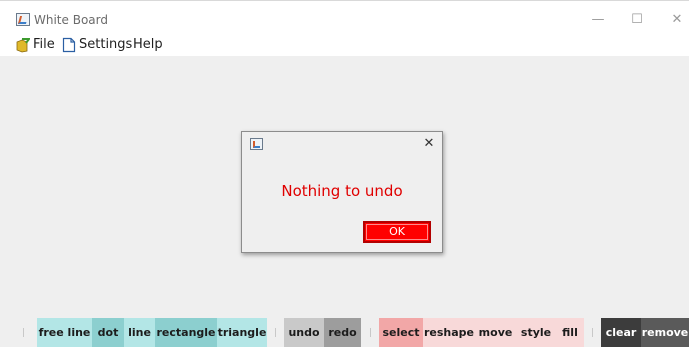 This screenshot has width=689, height=347. What do you see at coordinates (64, 332) in the screenshot?
I see `free-line-tool-button: free line` at bounding box center [64, 332].